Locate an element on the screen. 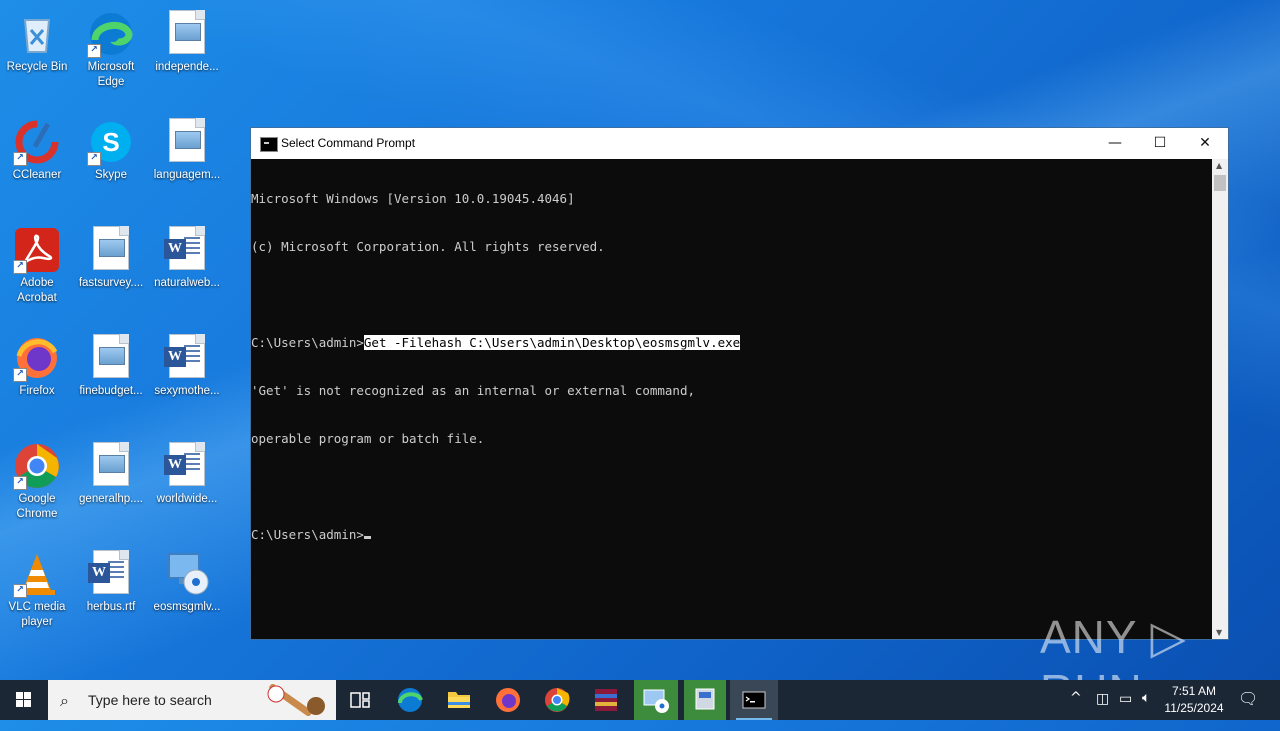  desktop-icon-label: CCleaner is located at coordinates (37, 175).